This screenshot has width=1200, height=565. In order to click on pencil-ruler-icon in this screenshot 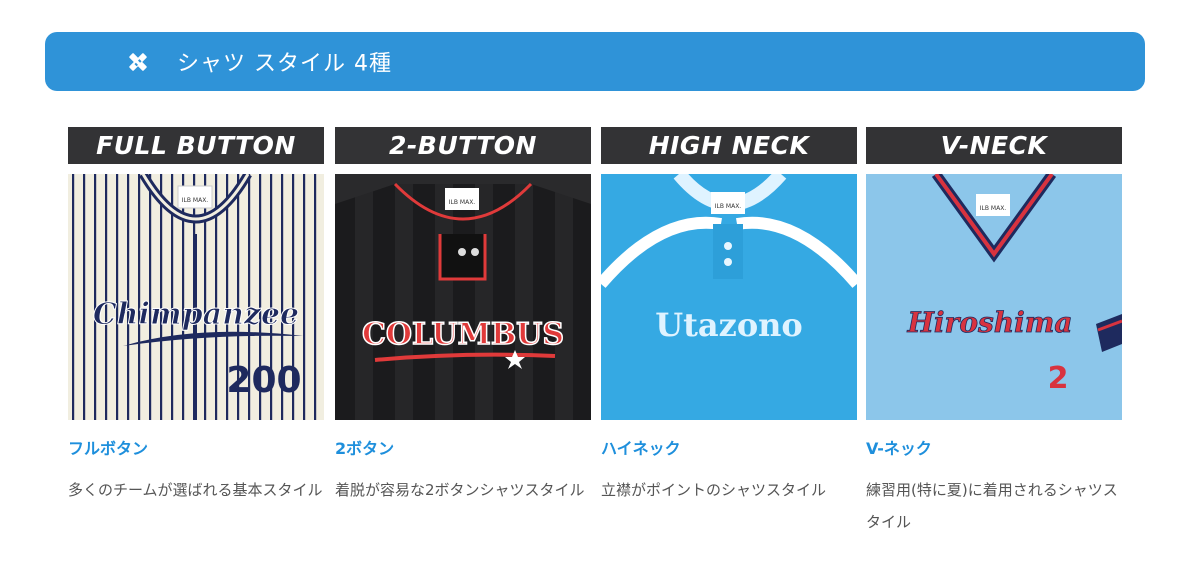, I will do `click(138, 62)`.